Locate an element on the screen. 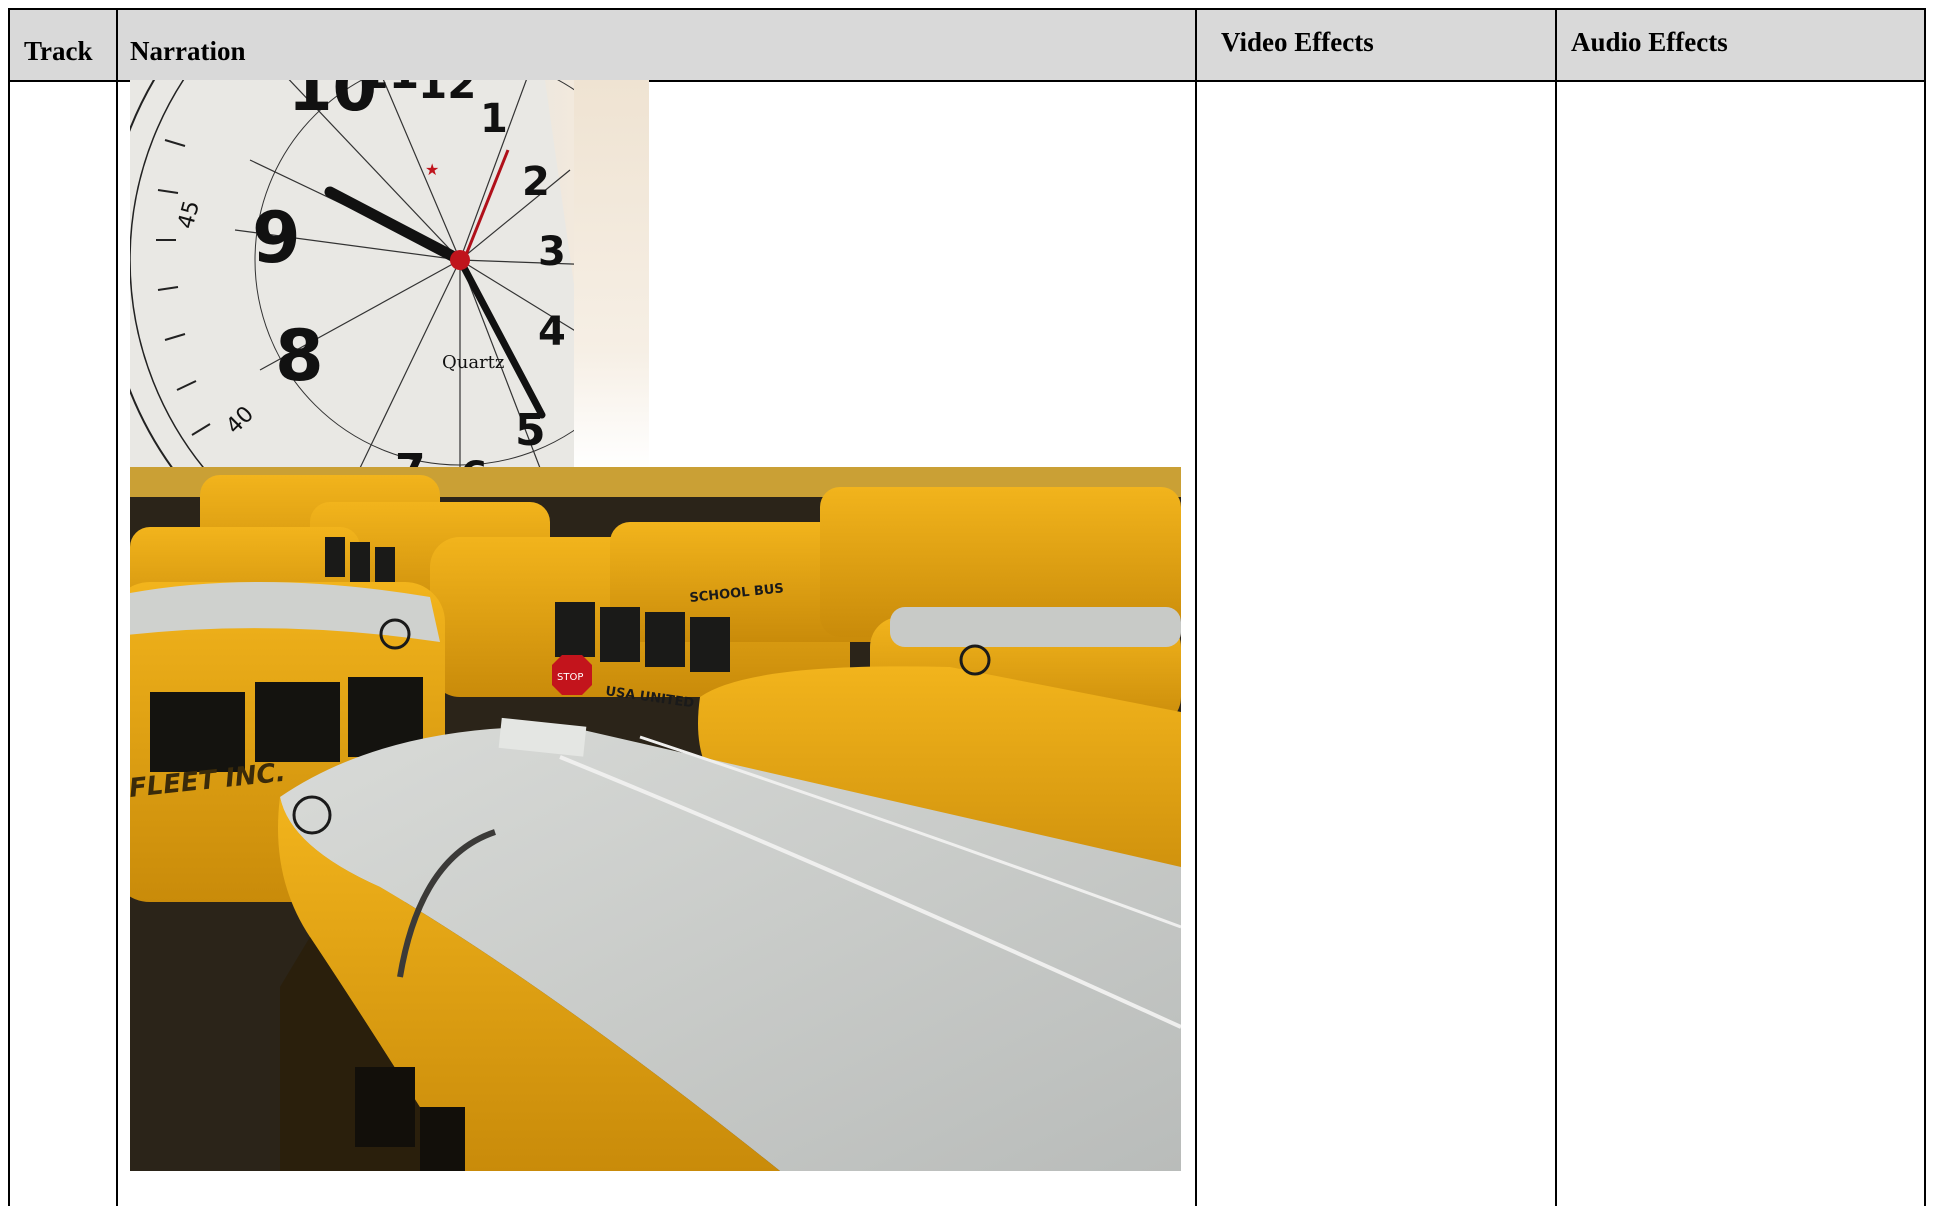 The height and width of the screenshot is (1206, 1934). numeral-2: 2 is located at coordinates (536, 182).